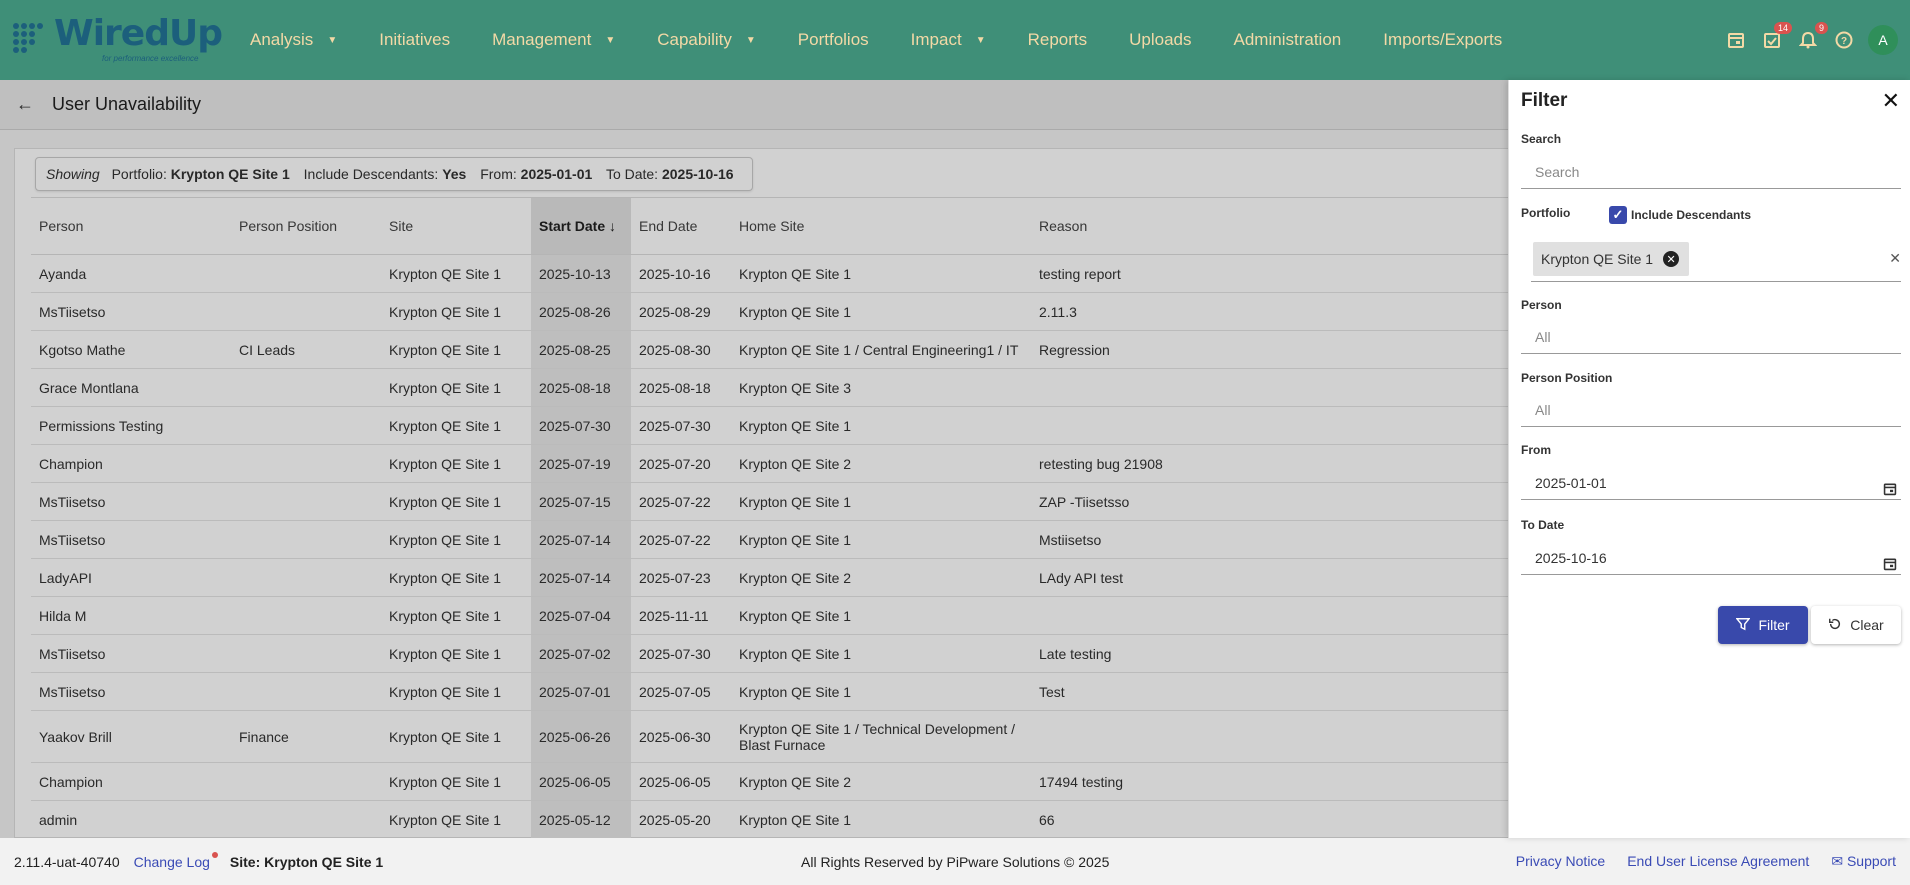 This screenshot has height=885, width=1910. I want to click on filter-title: Filter, so click(1544, 100).